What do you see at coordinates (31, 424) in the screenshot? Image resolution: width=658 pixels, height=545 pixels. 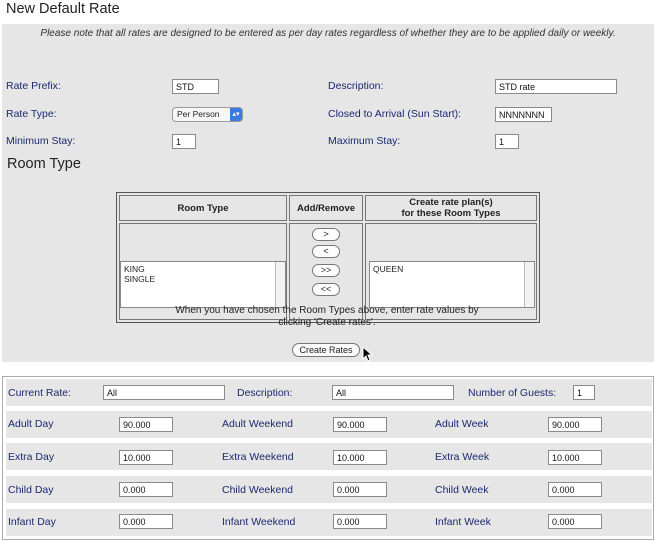 I see `adult-day-label: Adult Day` at bounding box center [31, 424].